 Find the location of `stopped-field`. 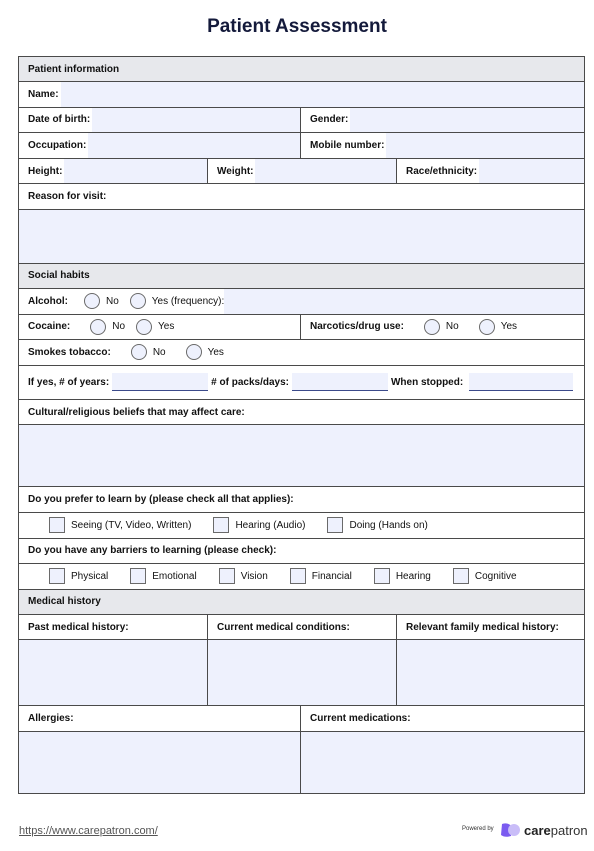

stopped-field is located at coordinates (521, 382).